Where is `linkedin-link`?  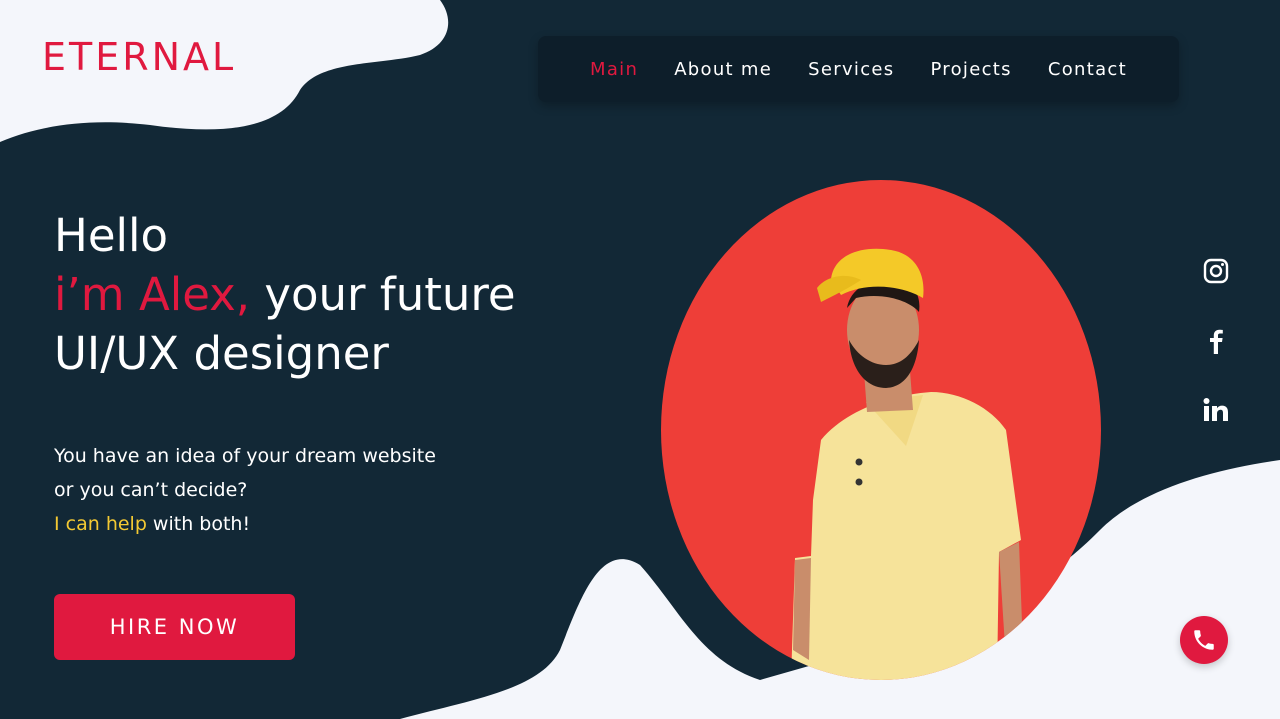
linkedin-link is located at coordinates (1216, 410).